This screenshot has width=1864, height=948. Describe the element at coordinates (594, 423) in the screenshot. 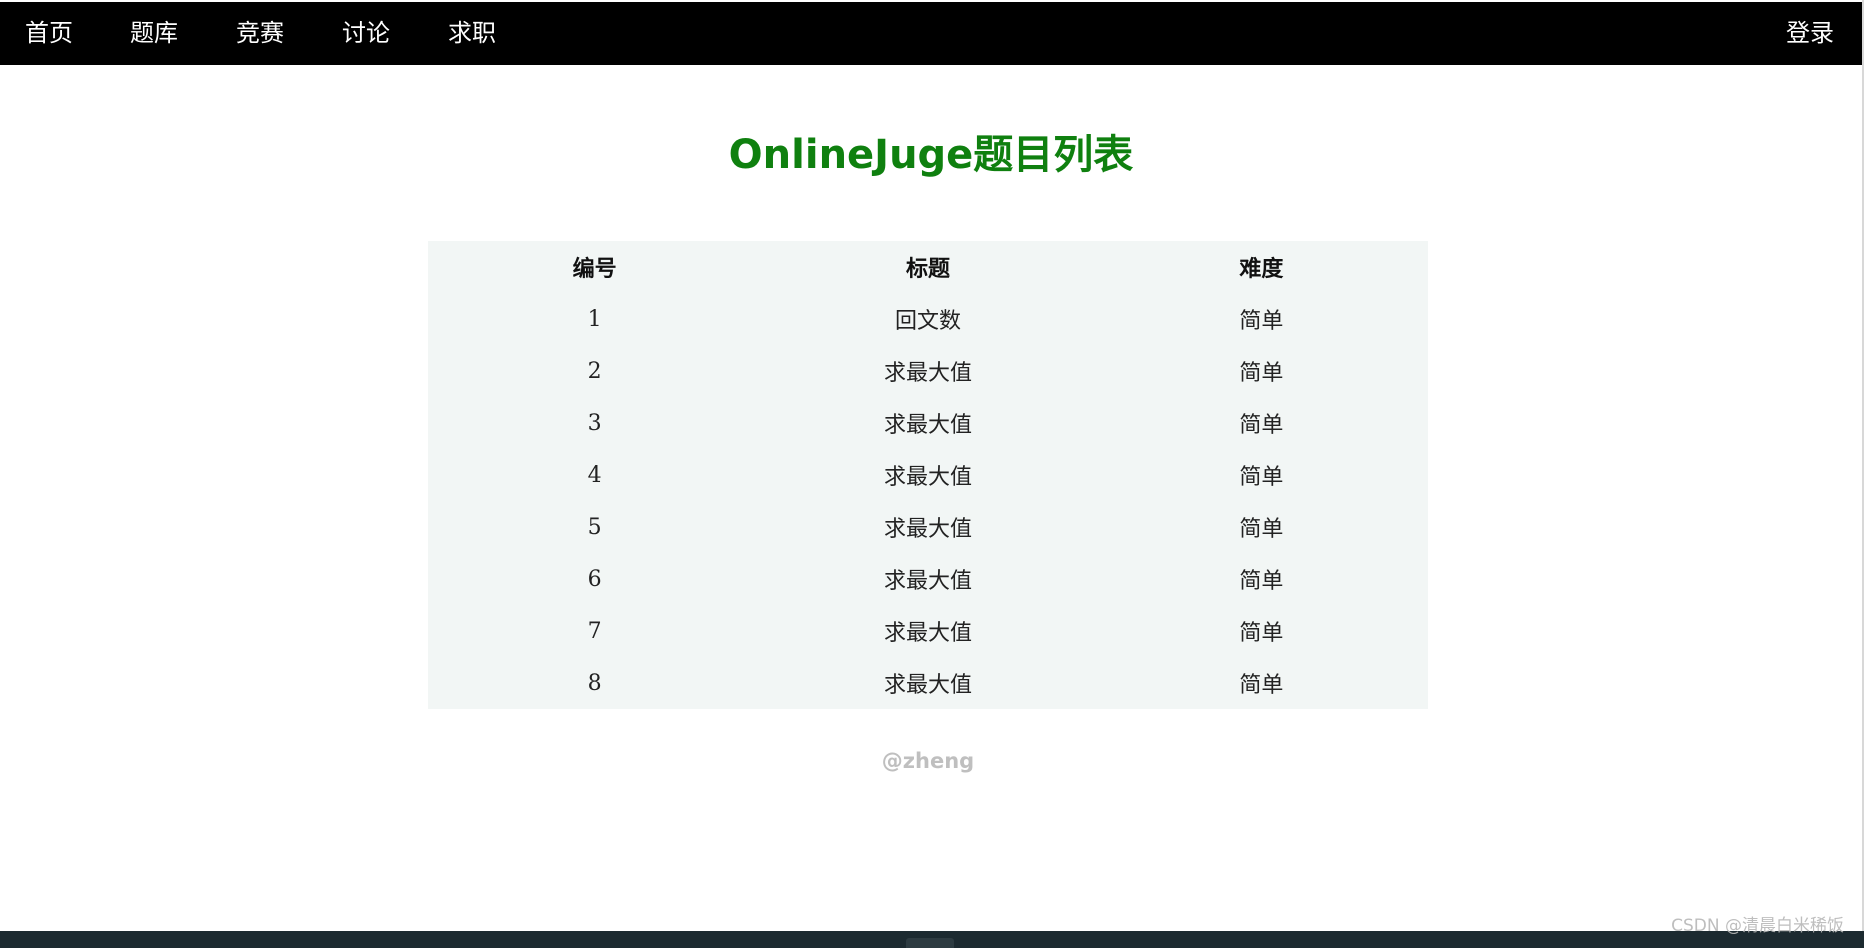

I see `problem-id: 3` at that location.